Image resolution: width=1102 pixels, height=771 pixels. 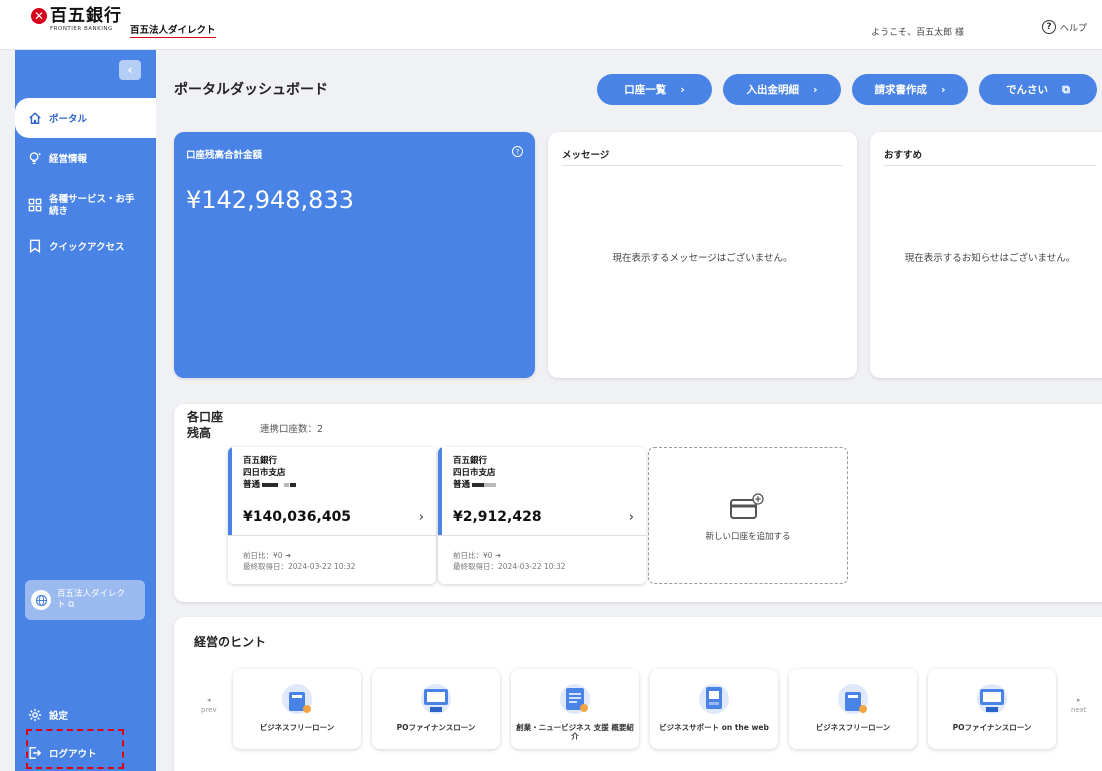 What do you see at coordinates (292, 429) in the screenshot?
I see `linked-accounts-count: 連携口座数：2` at bounding box center [292, 429].